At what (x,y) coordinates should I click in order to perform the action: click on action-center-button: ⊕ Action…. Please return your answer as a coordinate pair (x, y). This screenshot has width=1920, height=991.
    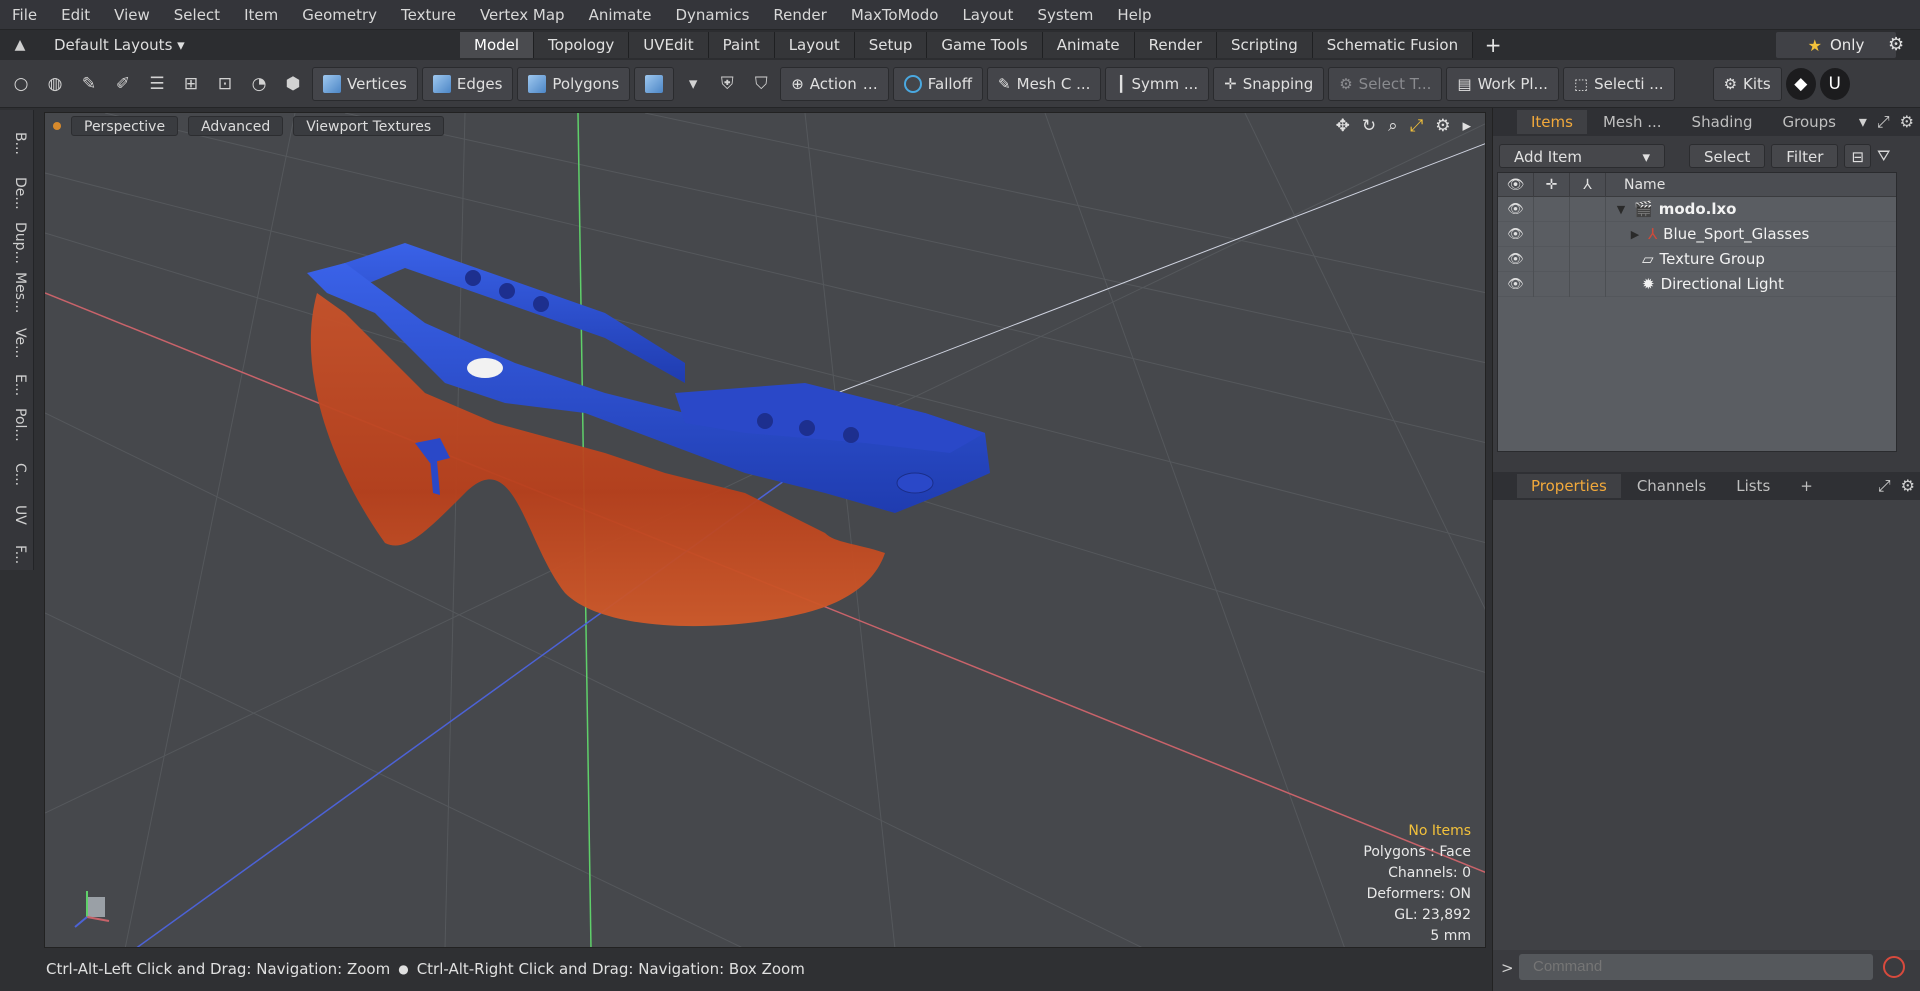
    Looking at the image, I should click on (834, 83).